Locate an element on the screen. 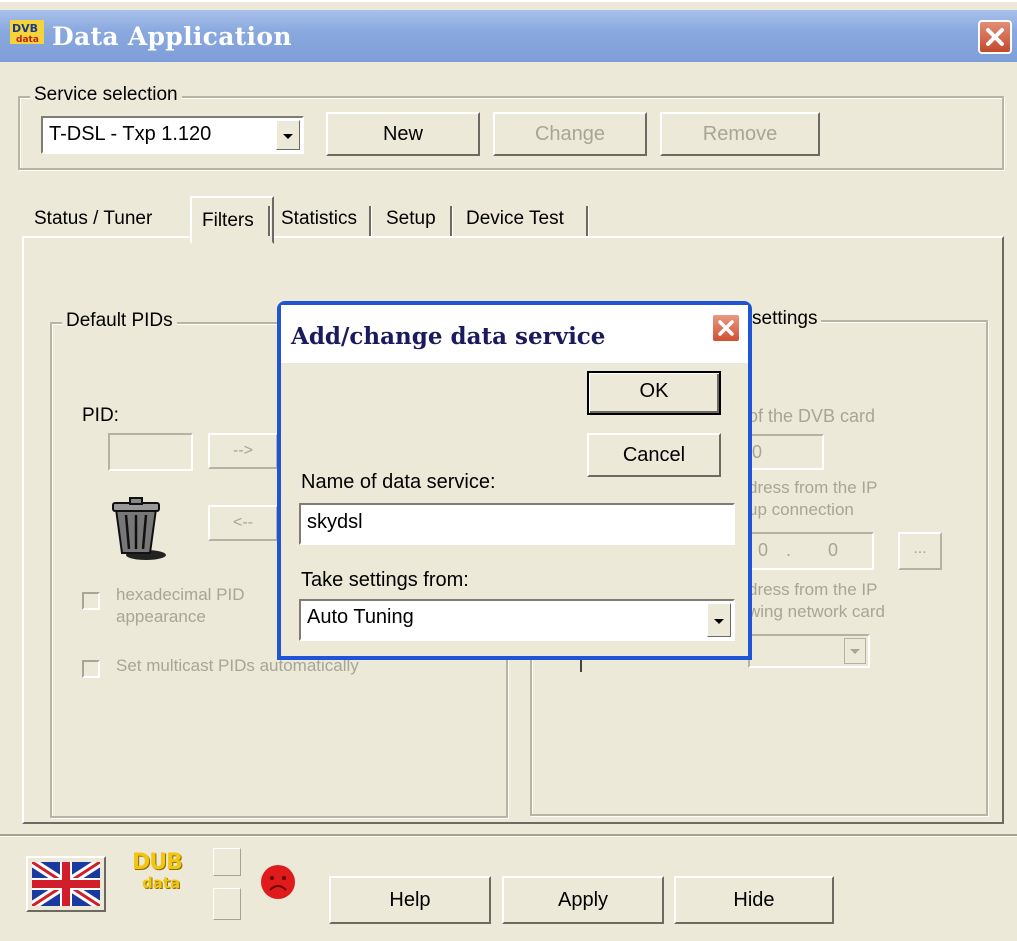 The image size is (1017, 941). ip-dialup-label-line2: up connection is located at coordinates (801, 509).